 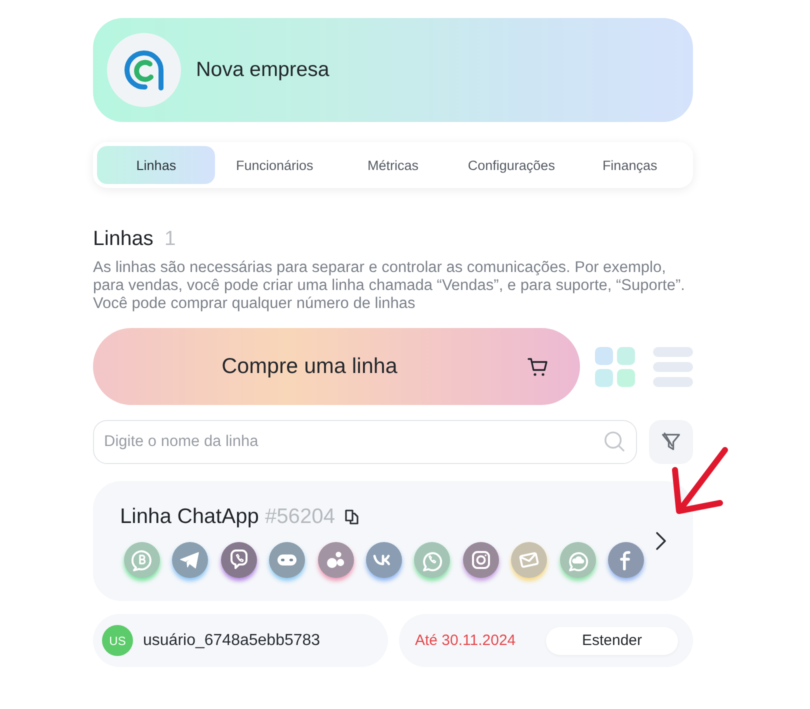 I want to click on envelope-icon, so click(x=529, y=560).